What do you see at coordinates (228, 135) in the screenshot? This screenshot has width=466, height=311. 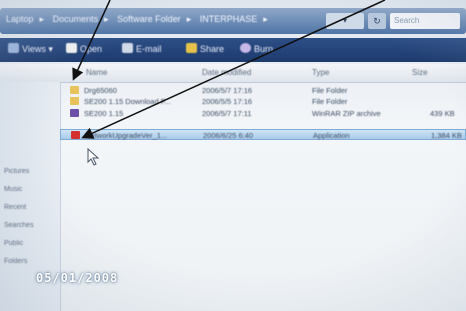 I see `file-date: 2006/6/25 6:40` at bounding box center [228, 135].